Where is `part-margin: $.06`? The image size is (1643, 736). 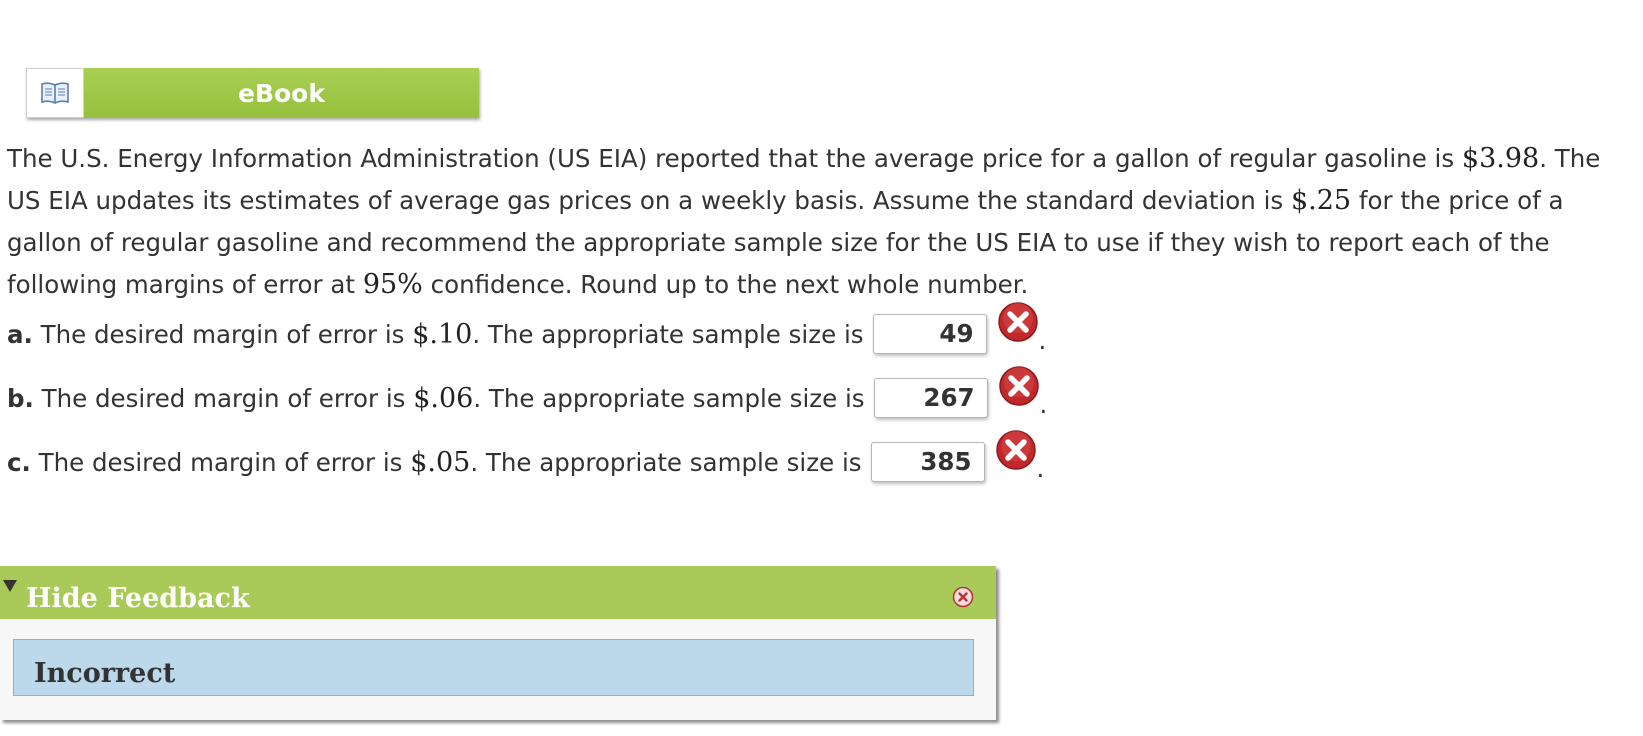 part-margin: $.06 is located at coordinates (443, 398).